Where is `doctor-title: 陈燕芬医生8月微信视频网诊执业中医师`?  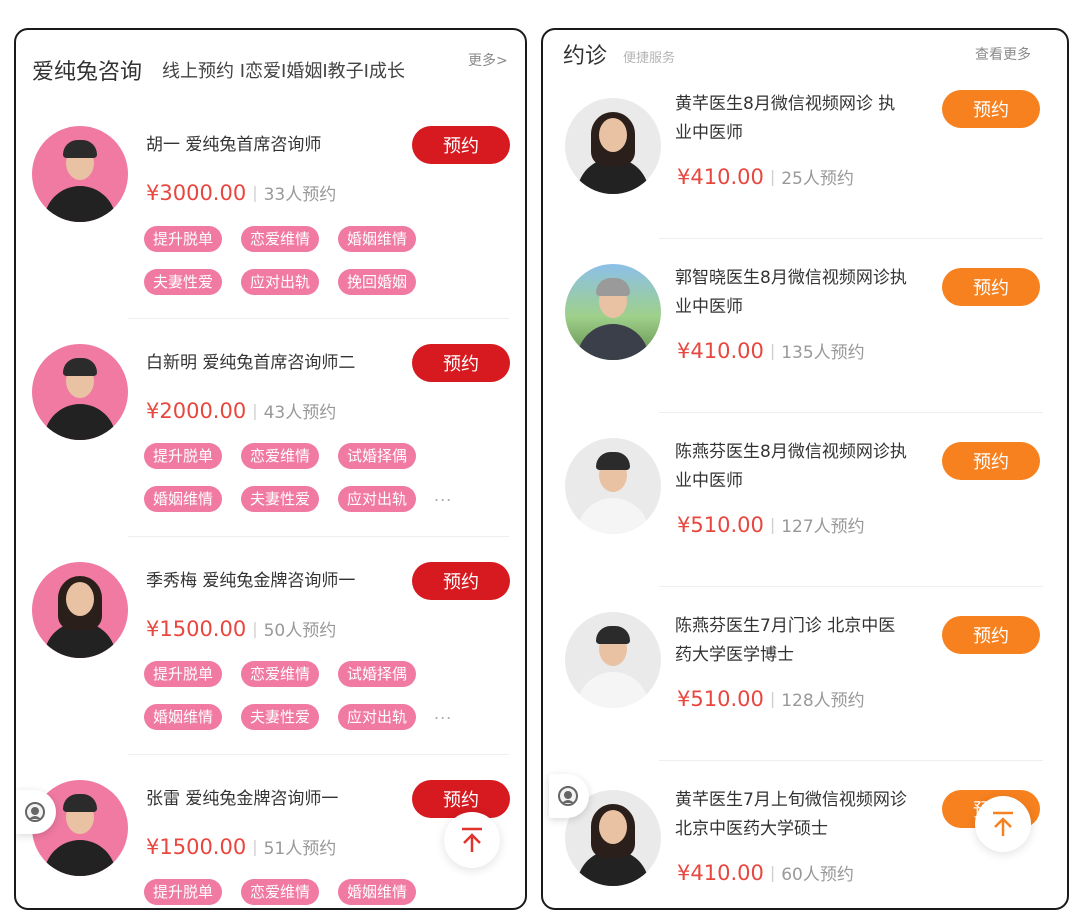 doctor-title: 陈燕芬医生8月微信视频网诊执业中医师 is located at coordinates (791, 466).